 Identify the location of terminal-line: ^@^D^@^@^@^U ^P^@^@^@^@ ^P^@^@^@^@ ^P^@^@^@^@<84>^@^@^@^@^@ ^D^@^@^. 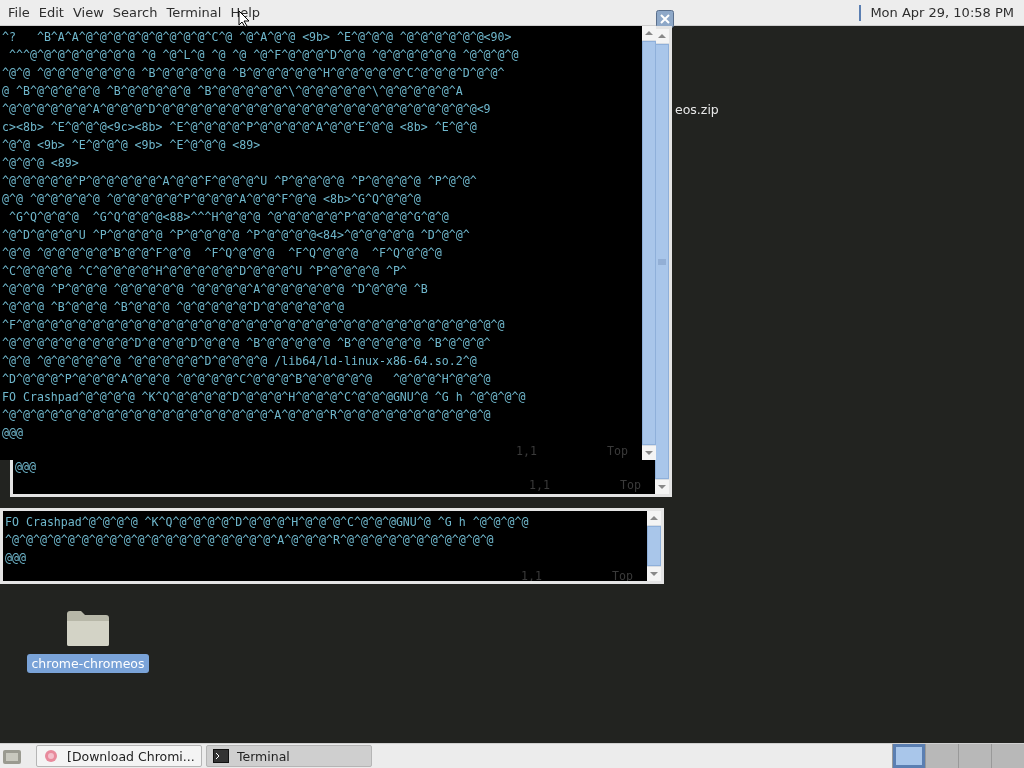
(236, 235).